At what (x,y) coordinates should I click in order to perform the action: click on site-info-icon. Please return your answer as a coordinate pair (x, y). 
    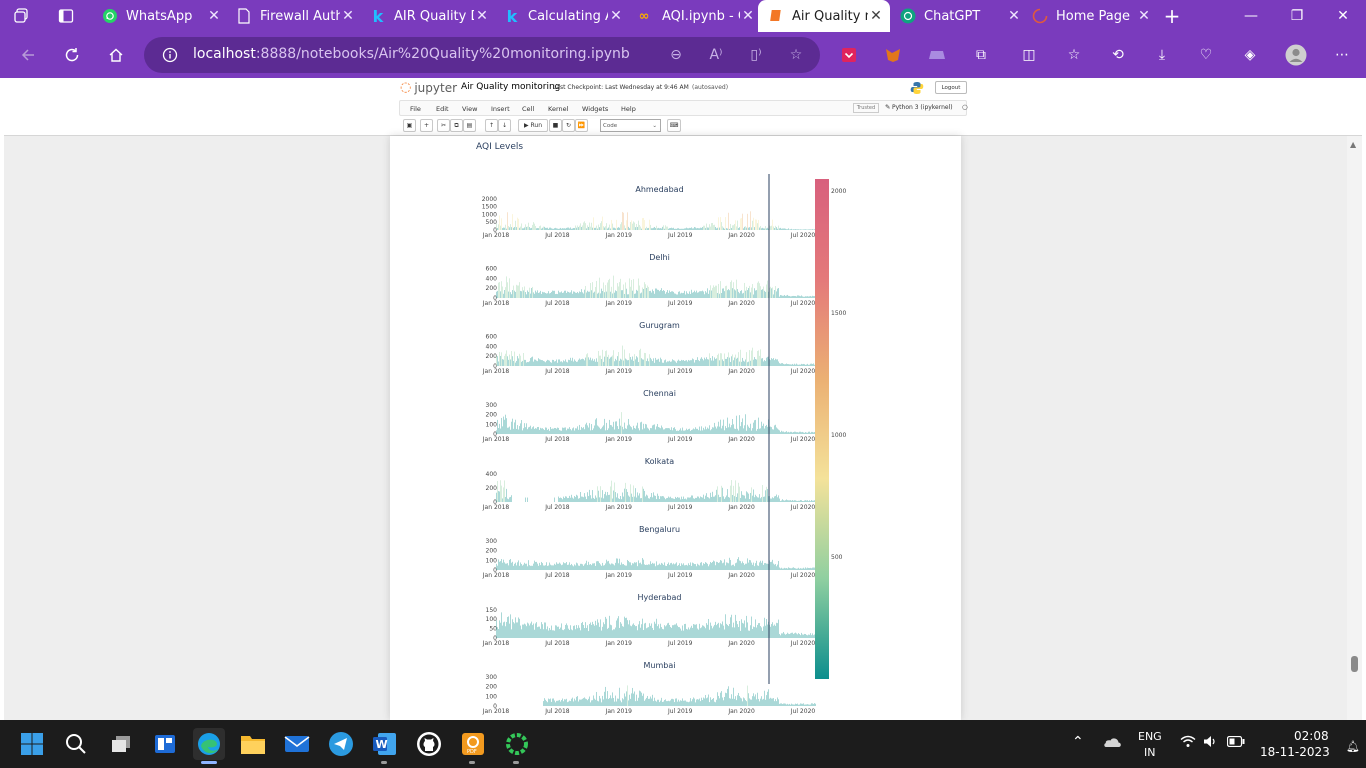
    Looking at the image, I should click on (170, 55).